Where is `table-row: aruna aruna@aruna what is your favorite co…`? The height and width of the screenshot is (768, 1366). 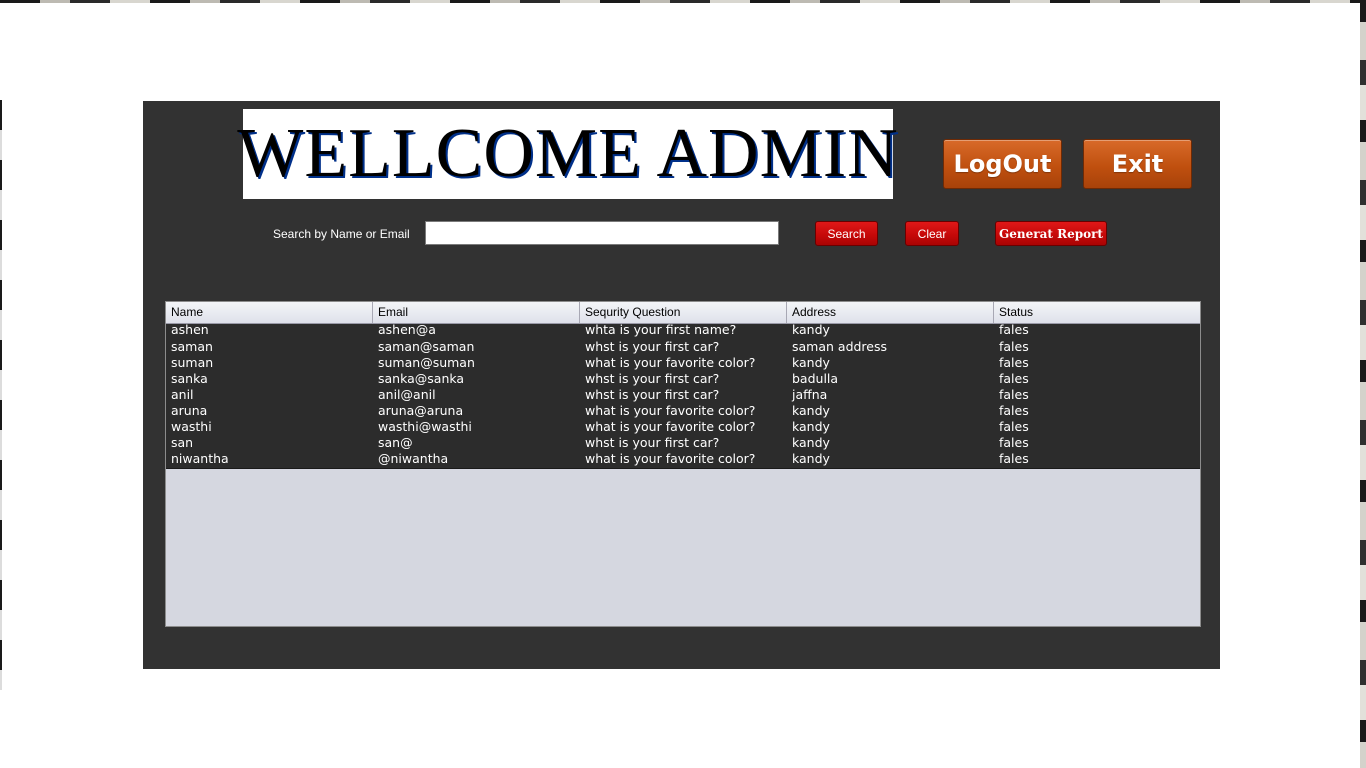
table-row: aruna aruna@aruna what is your favorite co… is located at coordinates (683, 412).